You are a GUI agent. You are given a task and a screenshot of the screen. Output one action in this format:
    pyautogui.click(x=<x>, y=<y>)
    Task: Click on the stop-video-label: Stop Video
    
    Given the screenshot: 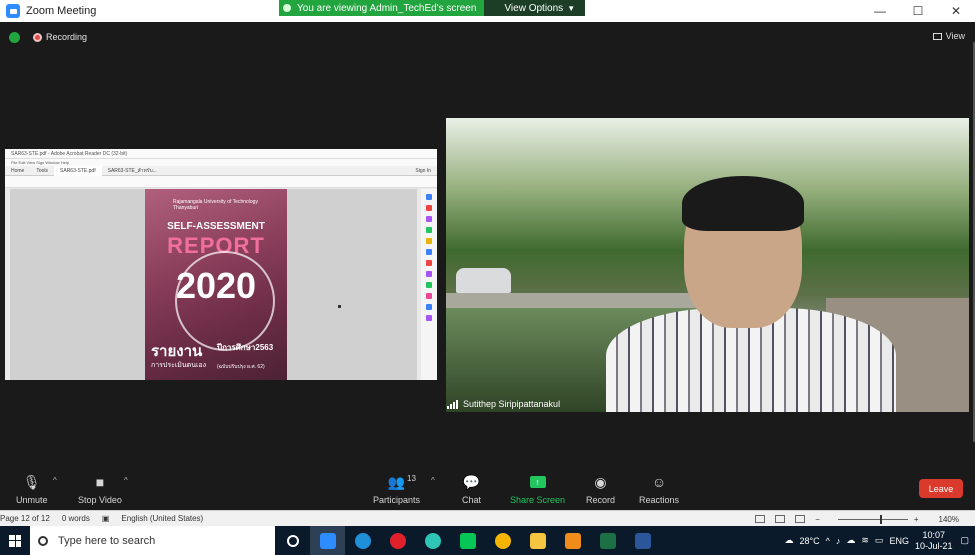 What is the action you would take?
    pyautogui.click(x=100, y=500)
    